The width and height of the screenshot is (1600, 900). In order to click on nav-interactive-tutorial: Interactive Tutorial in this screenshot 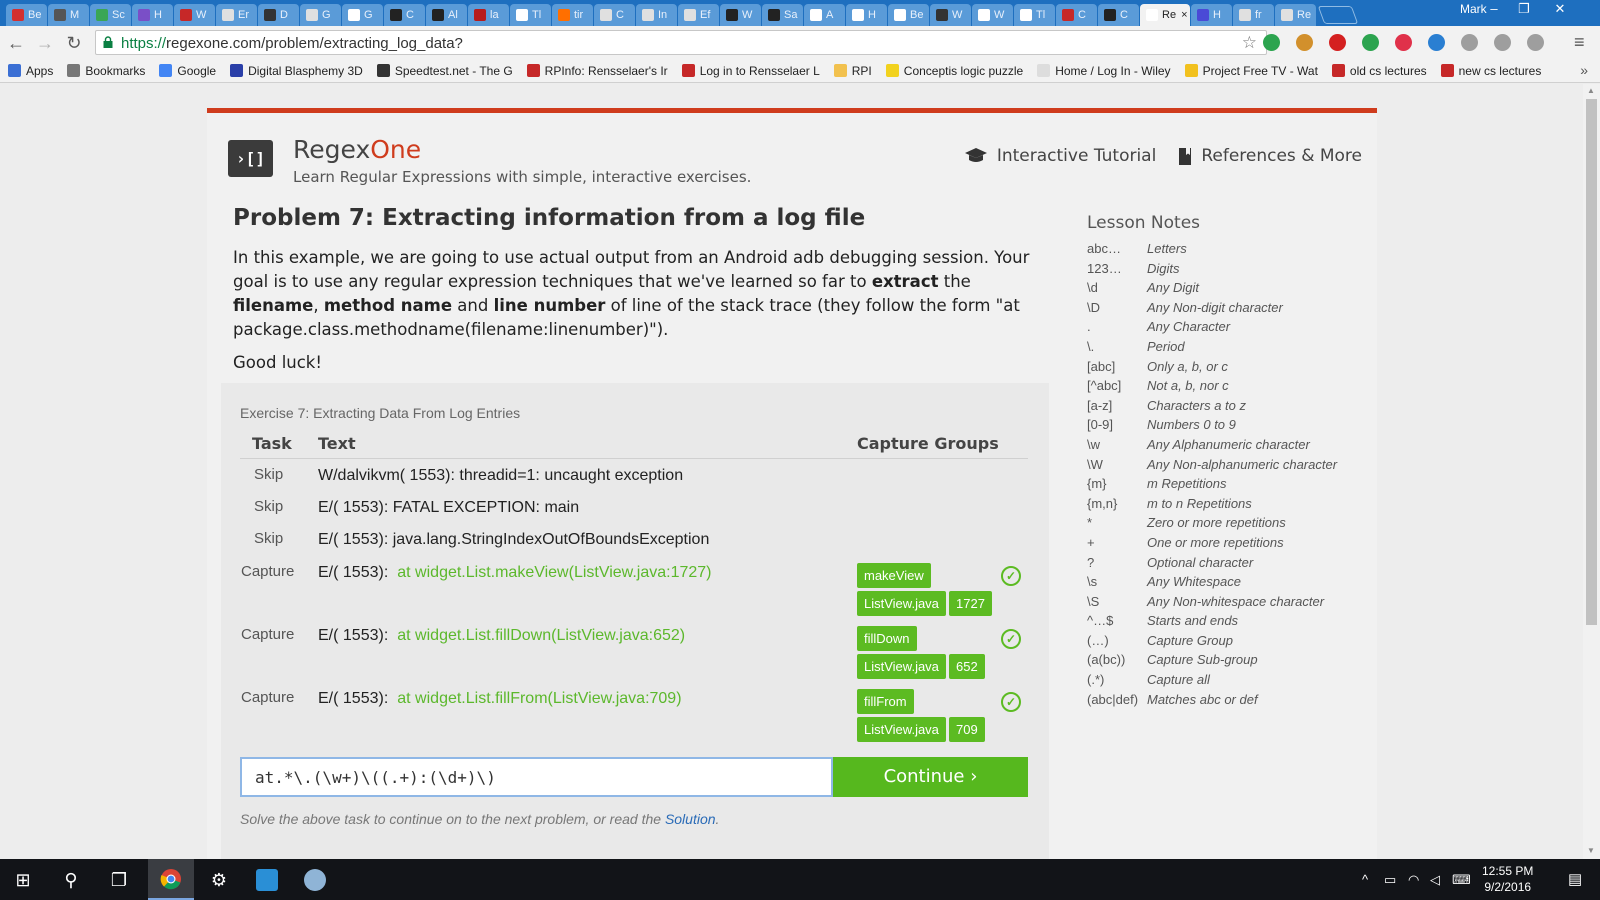, I will do `click(1060, 156)`.